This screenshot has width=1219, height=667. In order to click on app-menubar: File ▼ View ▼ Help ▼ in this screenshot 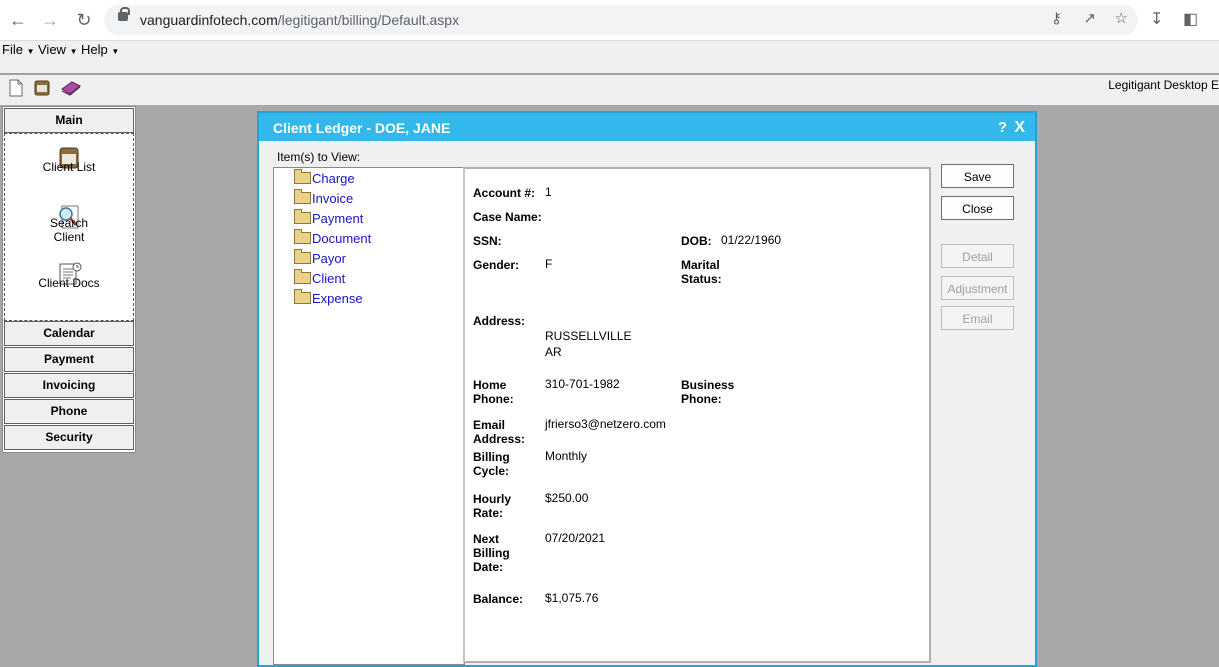, I will do `click(609, 58)`.